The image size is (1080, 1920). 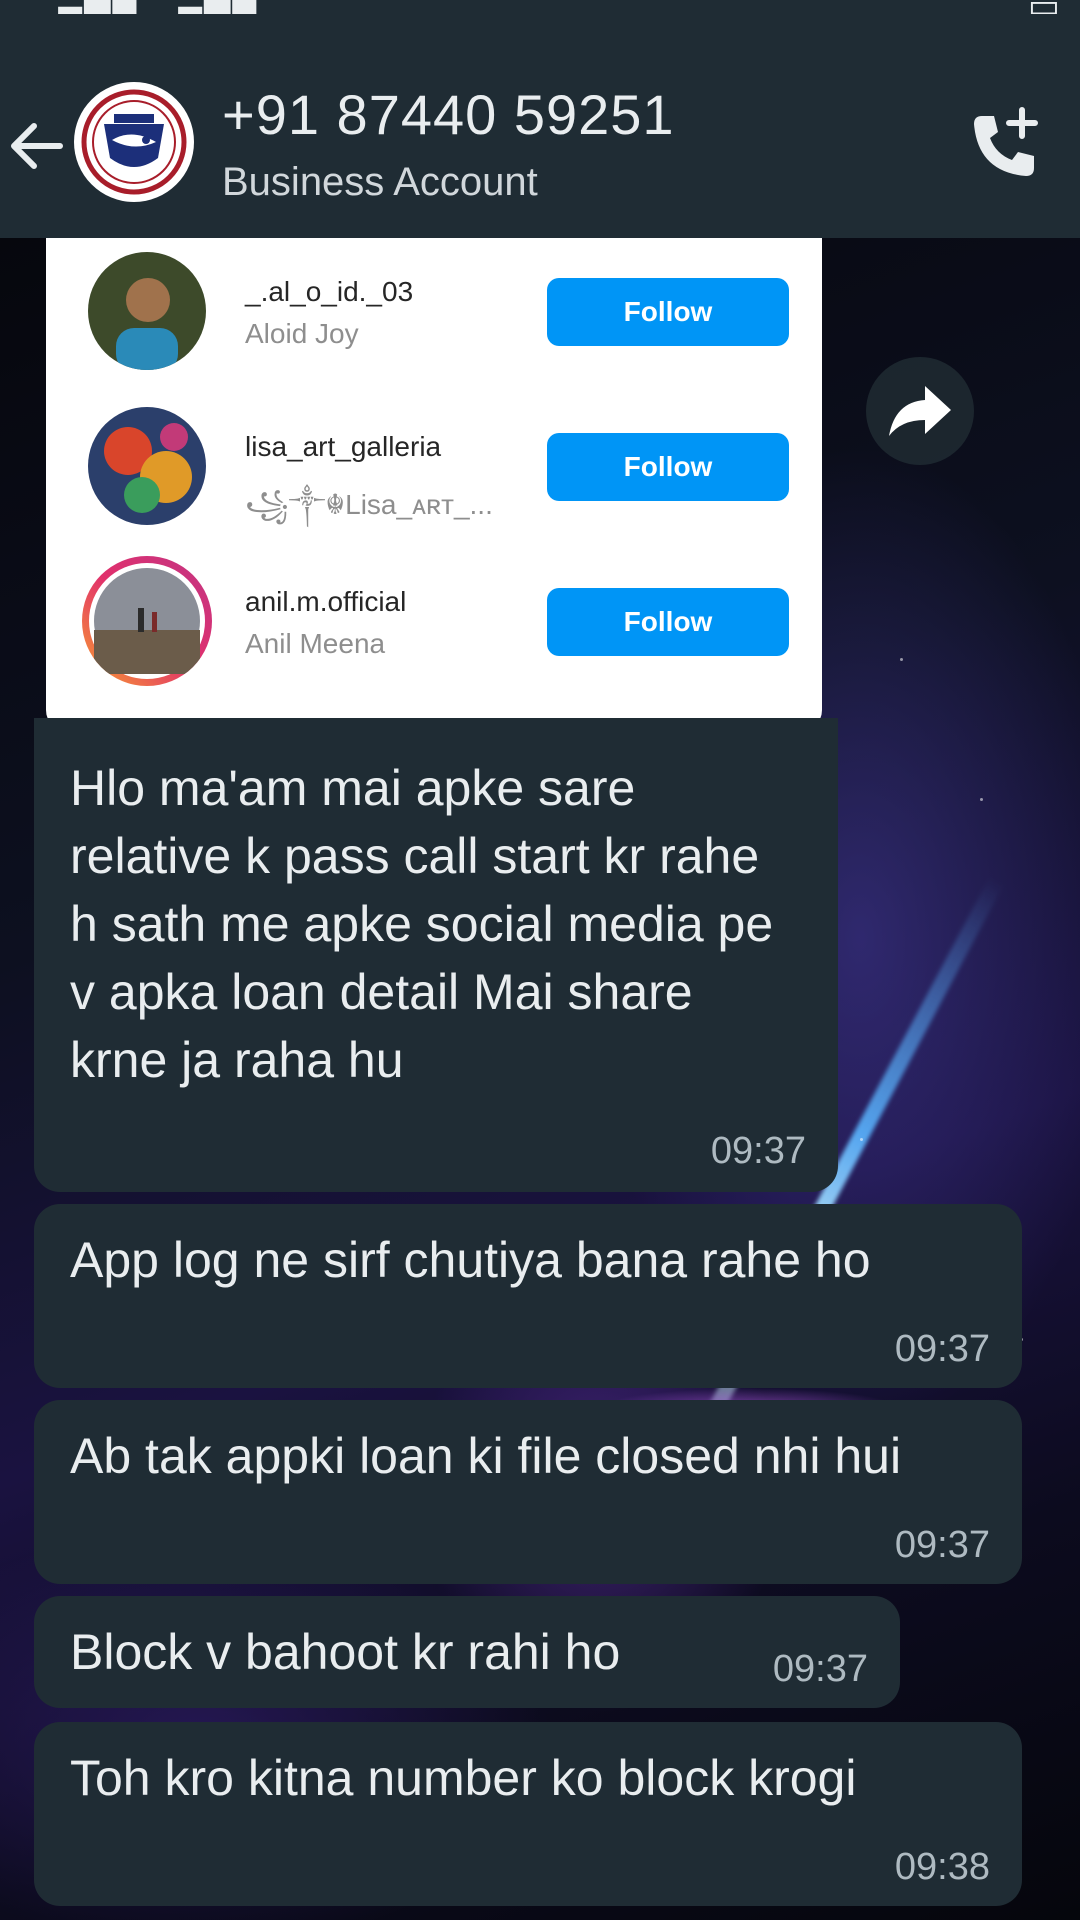 I want to click on suggestion-username: lisa_art_galleria, so click(x=343, y=446).